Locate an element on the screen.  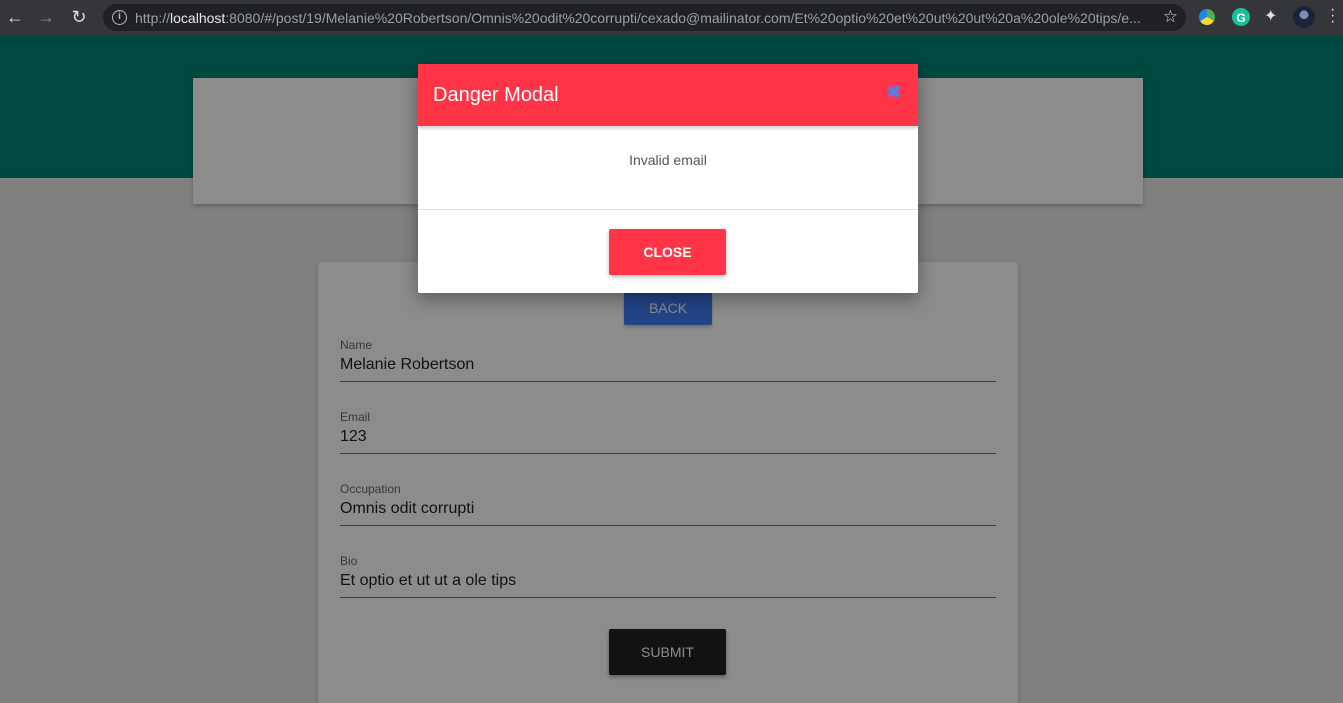
modal-body: Invalid email is located at coordinates (668, 168).